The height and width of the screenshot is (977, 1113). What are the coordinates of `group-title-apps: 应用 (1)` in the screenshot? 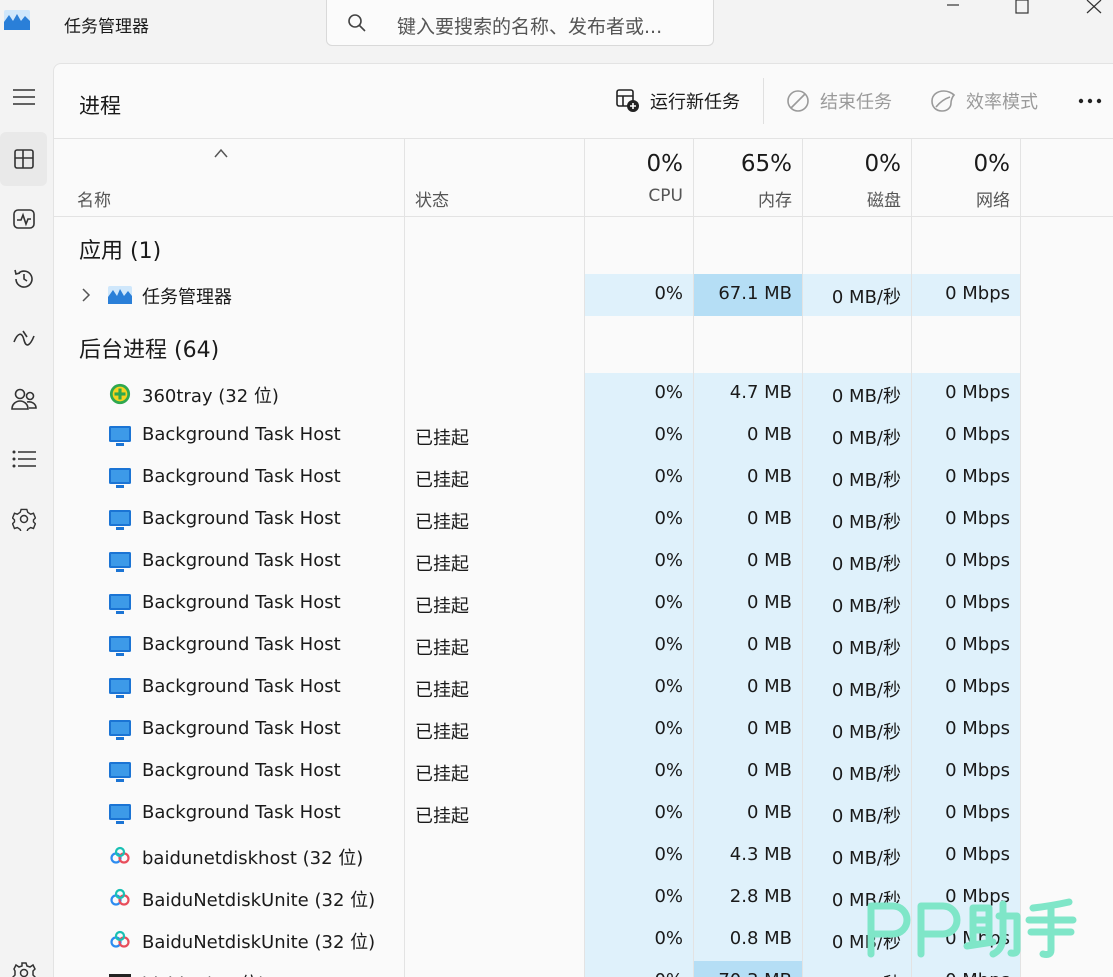 It's located at (120, 251).